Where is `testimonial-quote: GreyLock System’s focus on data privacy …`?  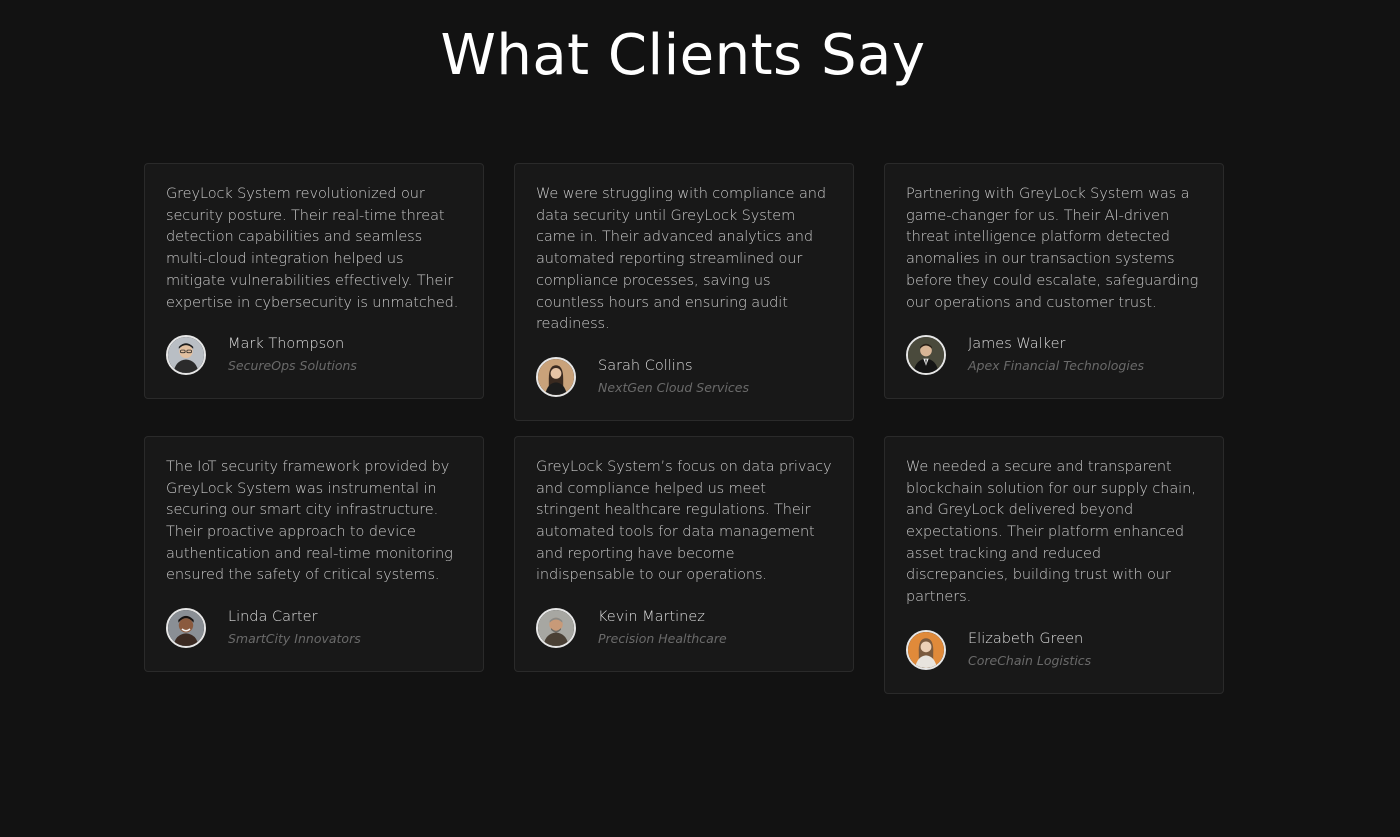 testimonial-quote: GreyLock System’s focus on data privacy … is located at coordinates (684, 521).